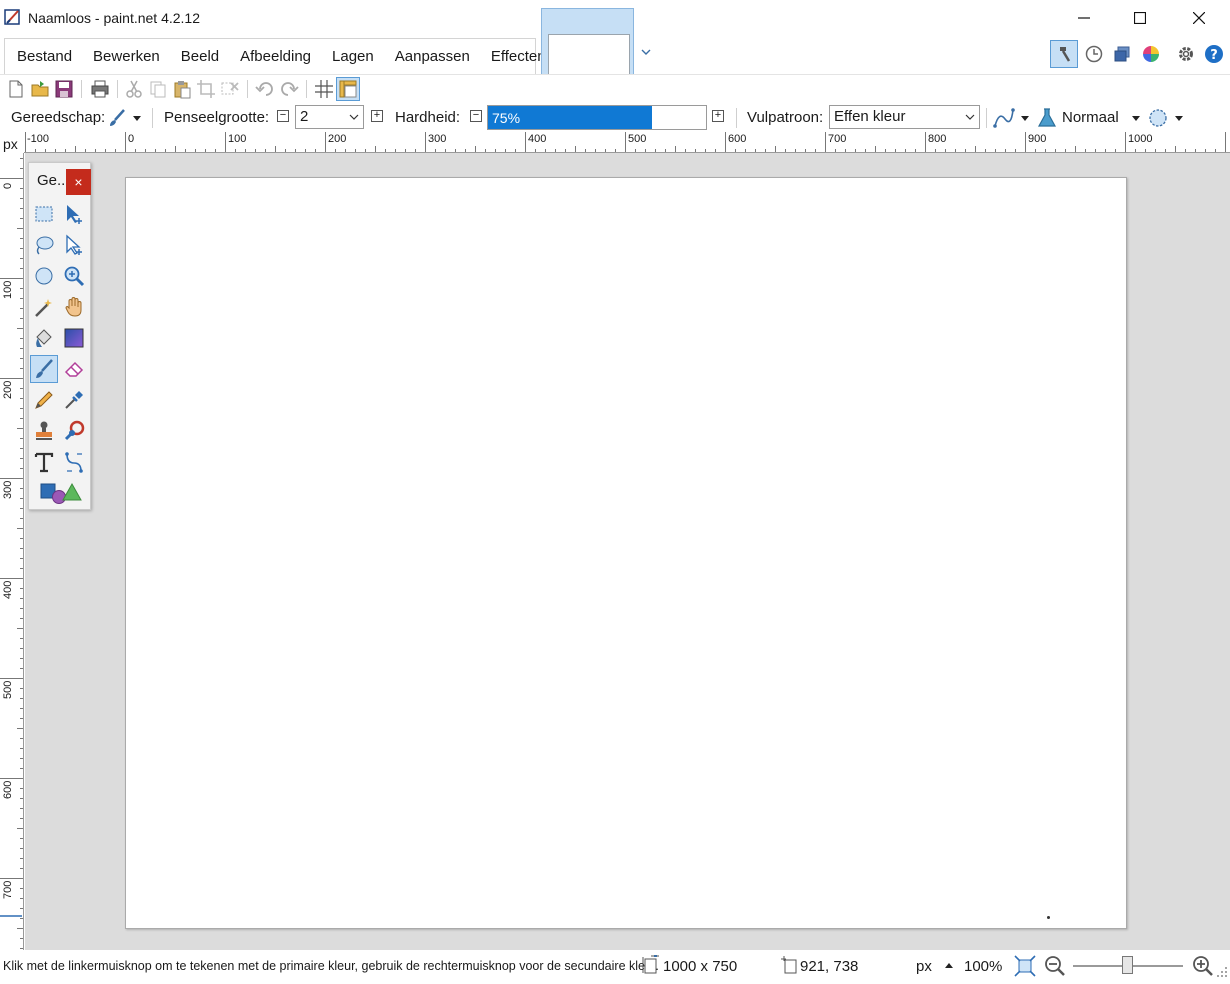  Describe the element at coordinates (1064, 54) in the screenshot. I see `tools-window-toggle` at that location.